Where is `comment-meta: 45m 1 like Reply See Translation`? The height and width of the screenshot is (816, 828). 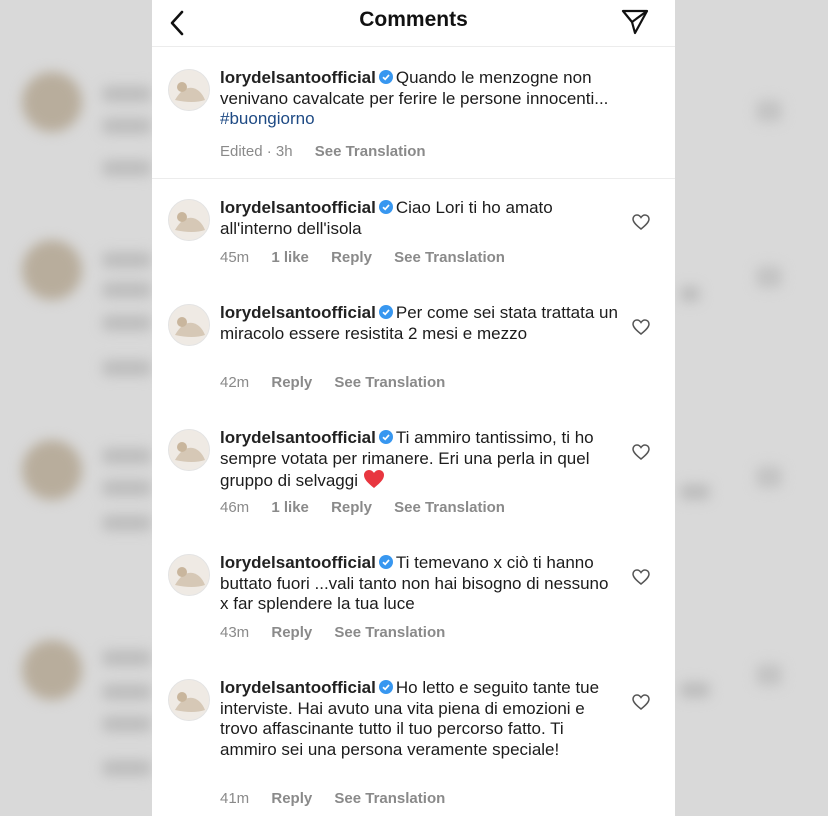
comment-meta: 45m 1 like Reply See Translation is located at coordinates (371, 257).